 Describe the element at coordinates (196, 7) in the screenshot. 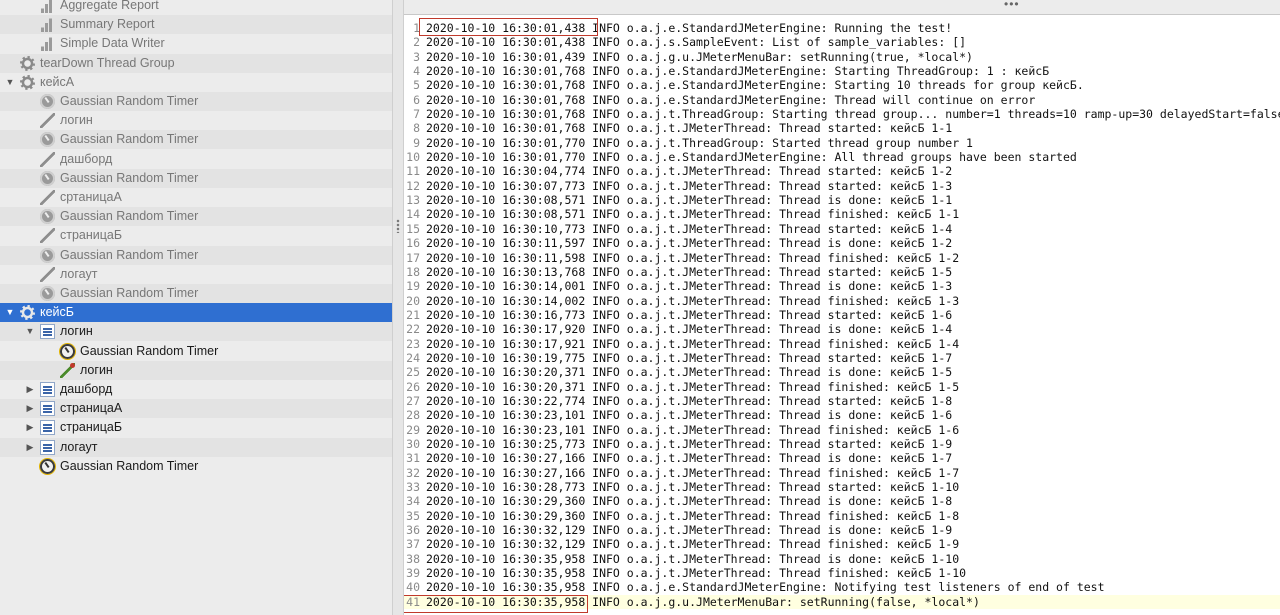

I see `tree-node: Aggregate Report` at that location.